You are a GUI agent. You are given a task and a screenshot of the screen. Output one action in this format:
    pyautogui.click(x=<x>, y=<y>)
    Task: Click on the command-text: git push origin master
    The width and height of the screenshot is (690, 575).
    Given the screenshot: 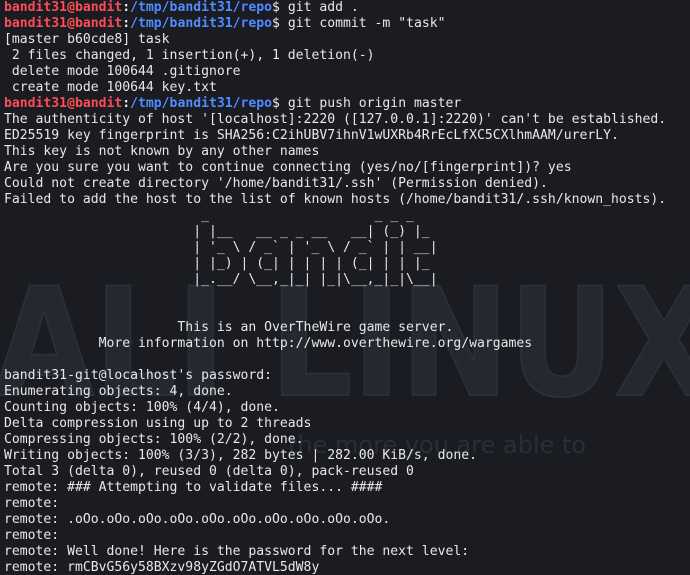 What is the action you would take?
    pyautogui.click(x=374, y=103)
    